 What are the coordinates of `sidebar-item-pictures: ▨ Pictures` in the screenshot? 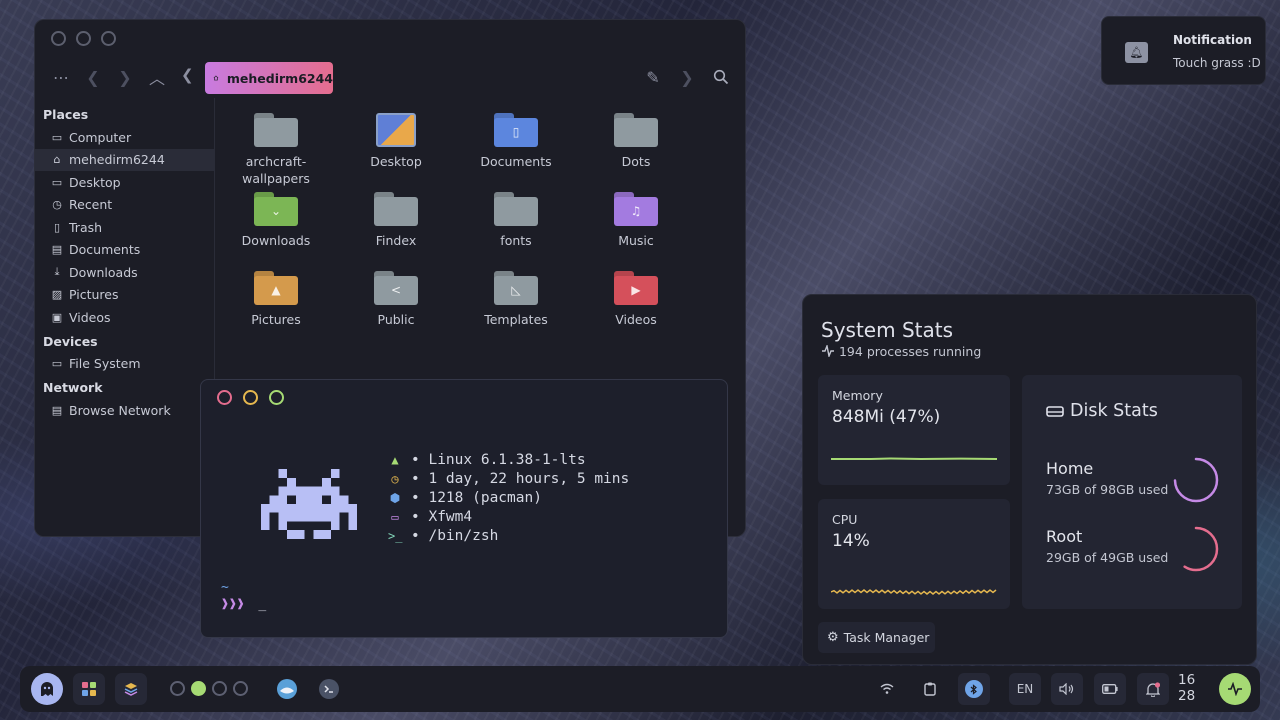 It's located at (124, 295).